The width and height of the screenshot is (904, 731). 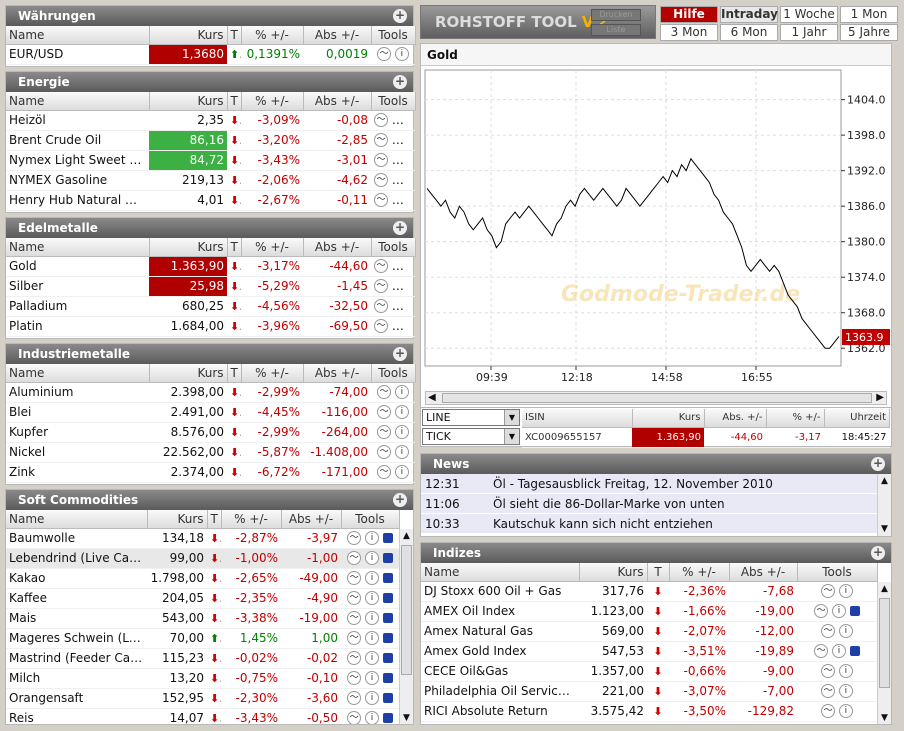 What do you see at coordinates (202, 618) in the screenshot?
I see `table-row: Mais 543,00 ⬇ -3,38% -19,00 〜 i` at bounding box center [202, 618].